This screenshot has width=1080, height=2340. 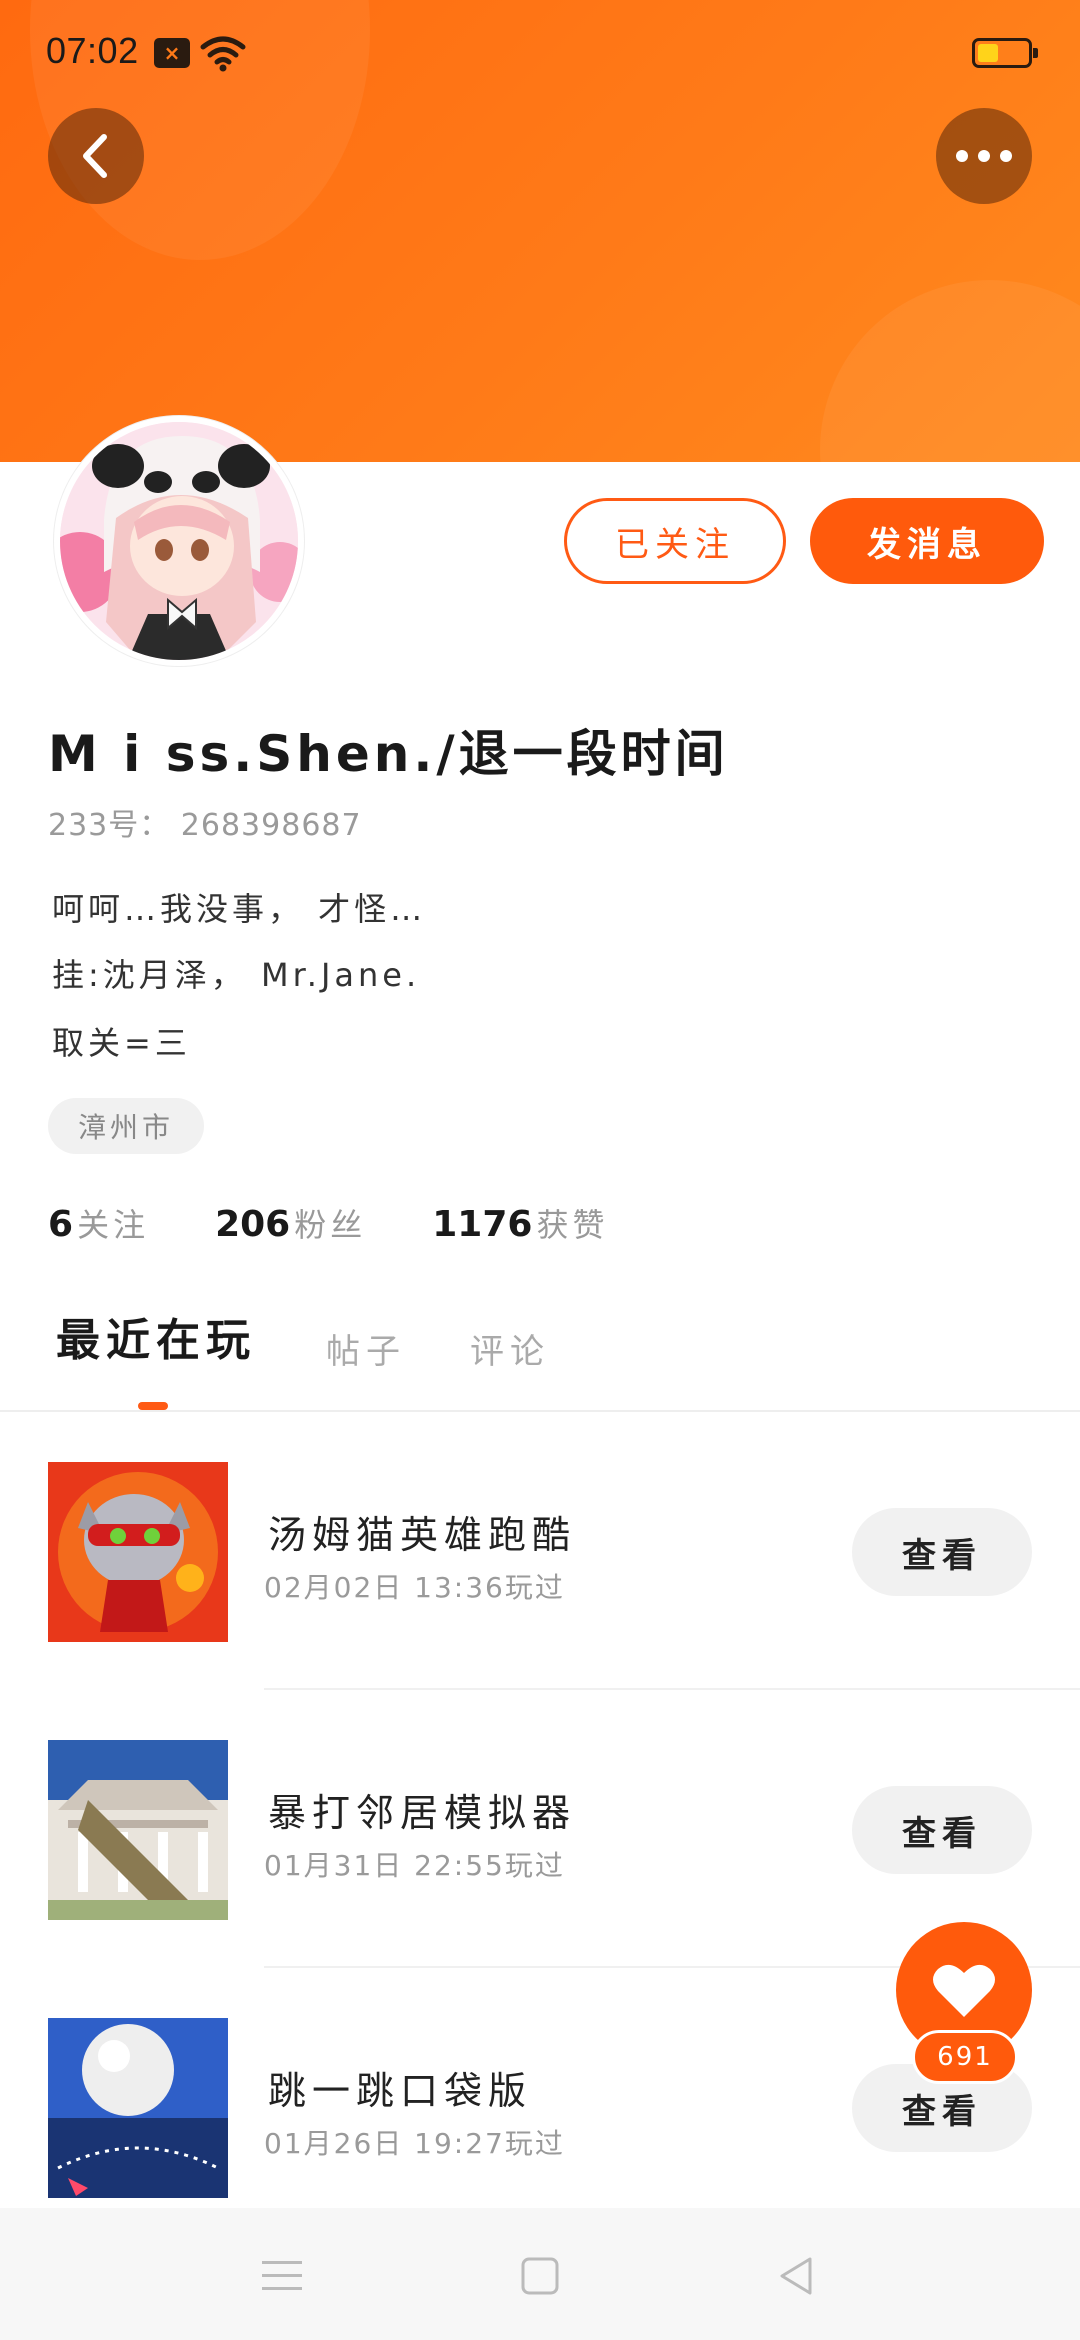 I want to click on bio-line: 挂:沈月泽， Mr.Jane., so click(x=236, y=975).